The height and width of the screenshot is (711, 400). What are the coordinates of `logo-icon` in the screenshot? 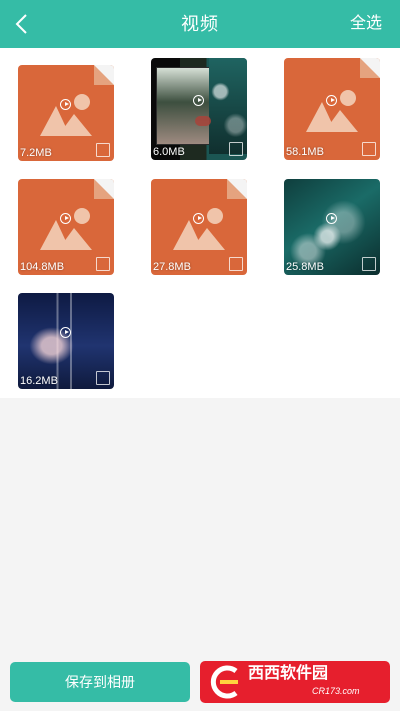 It's located at (224, 682).